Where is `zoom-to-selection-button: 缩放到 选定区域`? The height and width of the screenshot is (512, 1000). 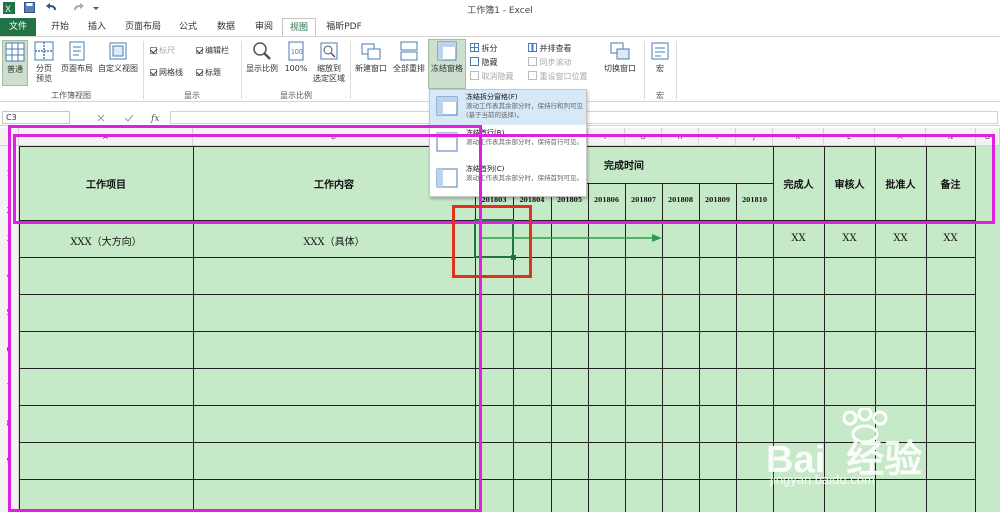 zoom-to-selection-button: 缩放到 选定区域 is located at coordinates (329, 63).